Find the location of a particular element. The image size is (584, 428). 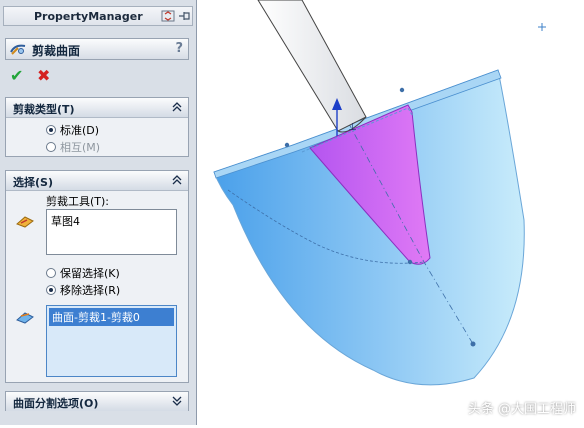

selection-header: 选择(S) is located at coordinates (97, 181).